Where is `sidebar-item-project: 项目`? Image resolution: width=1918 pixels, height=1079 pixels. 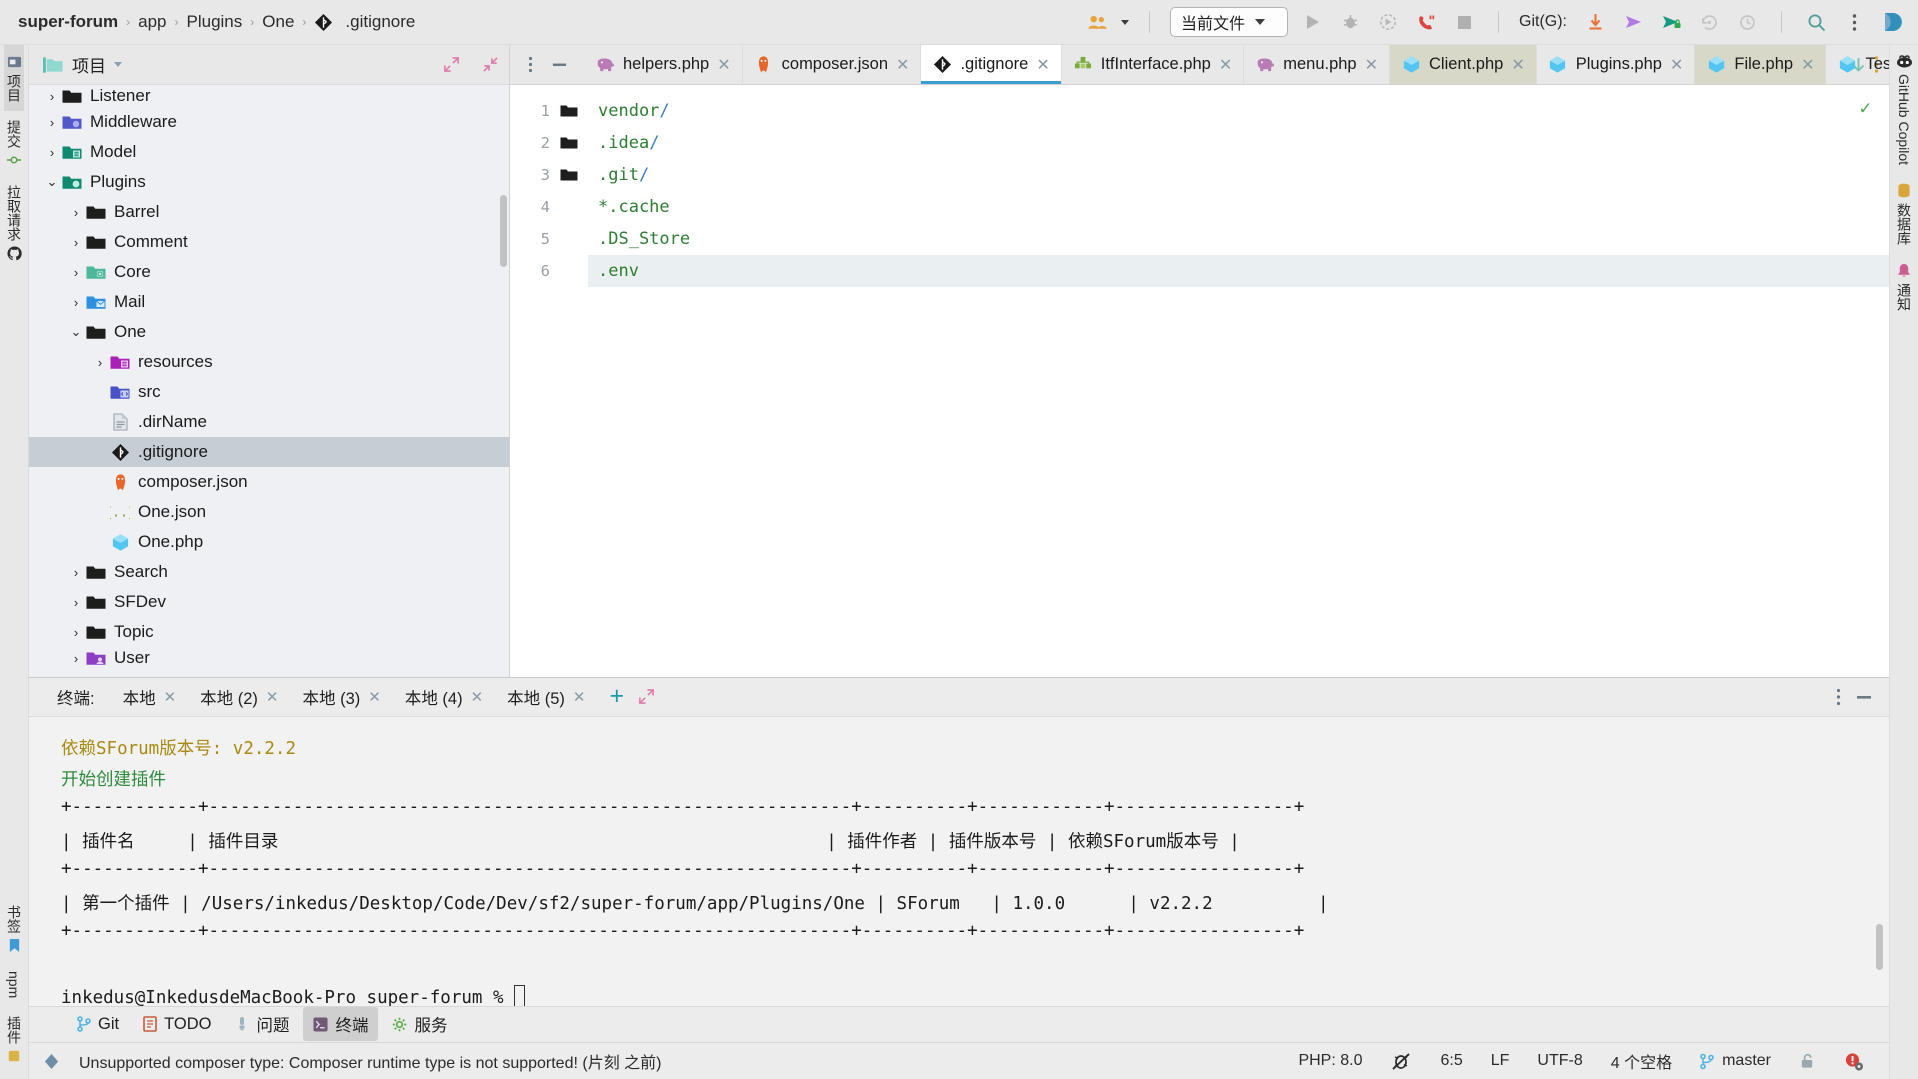
sidebar-item-project: 项目 is located at coordinates (14, 78).